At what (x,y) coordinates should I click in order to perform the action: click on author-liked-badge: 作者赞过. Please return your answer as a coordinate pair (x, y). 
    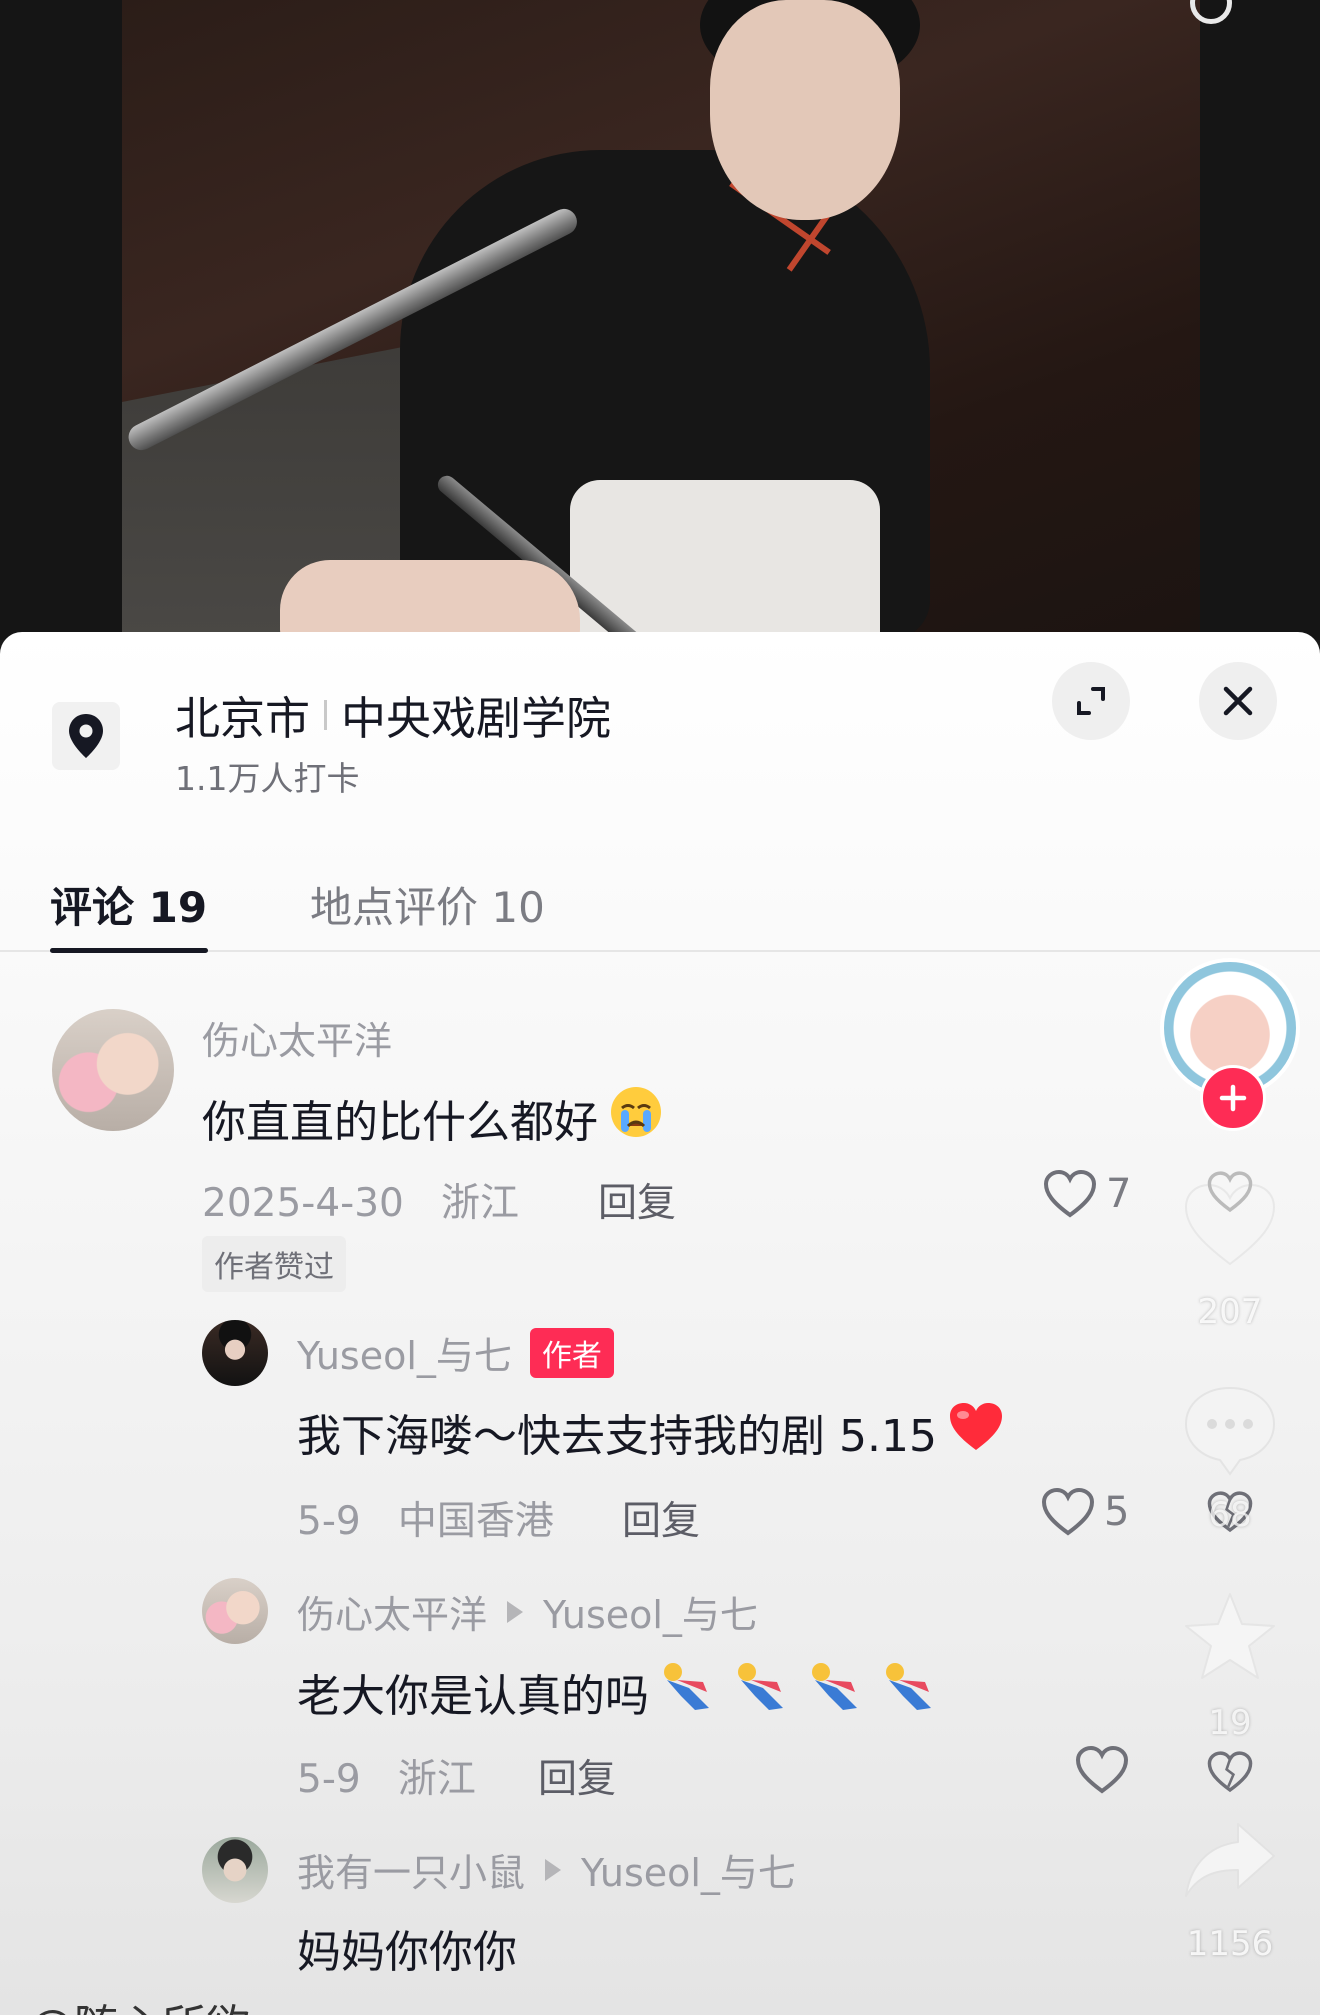
    Looking at the image, I should click on (274, 1264).